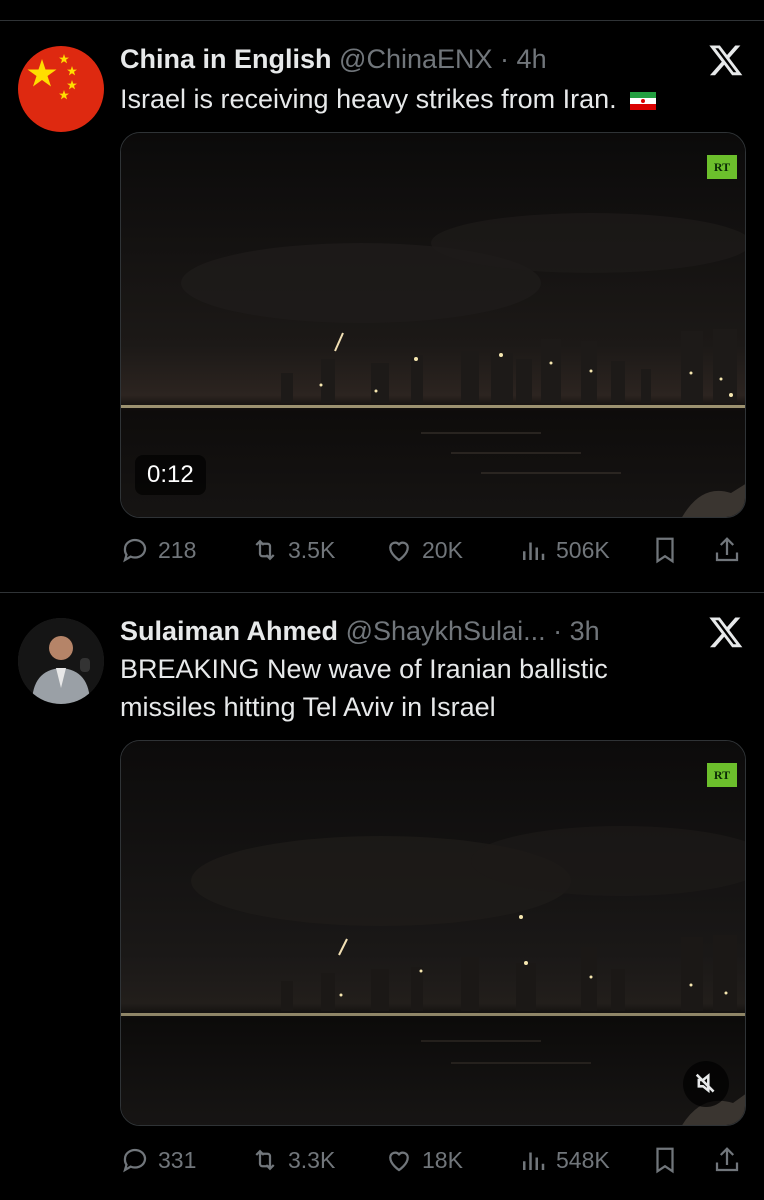 The height and width of the screenshot is (1200, 764). I want to click on like-button: 20K, so click(423, 550).